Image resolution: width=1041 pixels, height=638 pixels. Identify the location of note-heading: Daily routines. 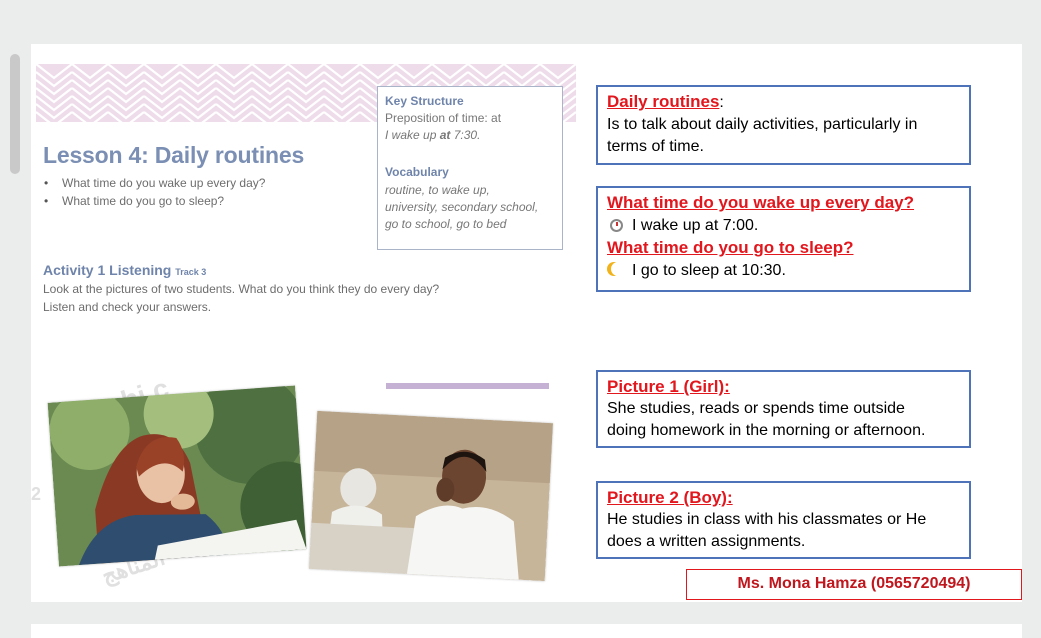
(663, 101).